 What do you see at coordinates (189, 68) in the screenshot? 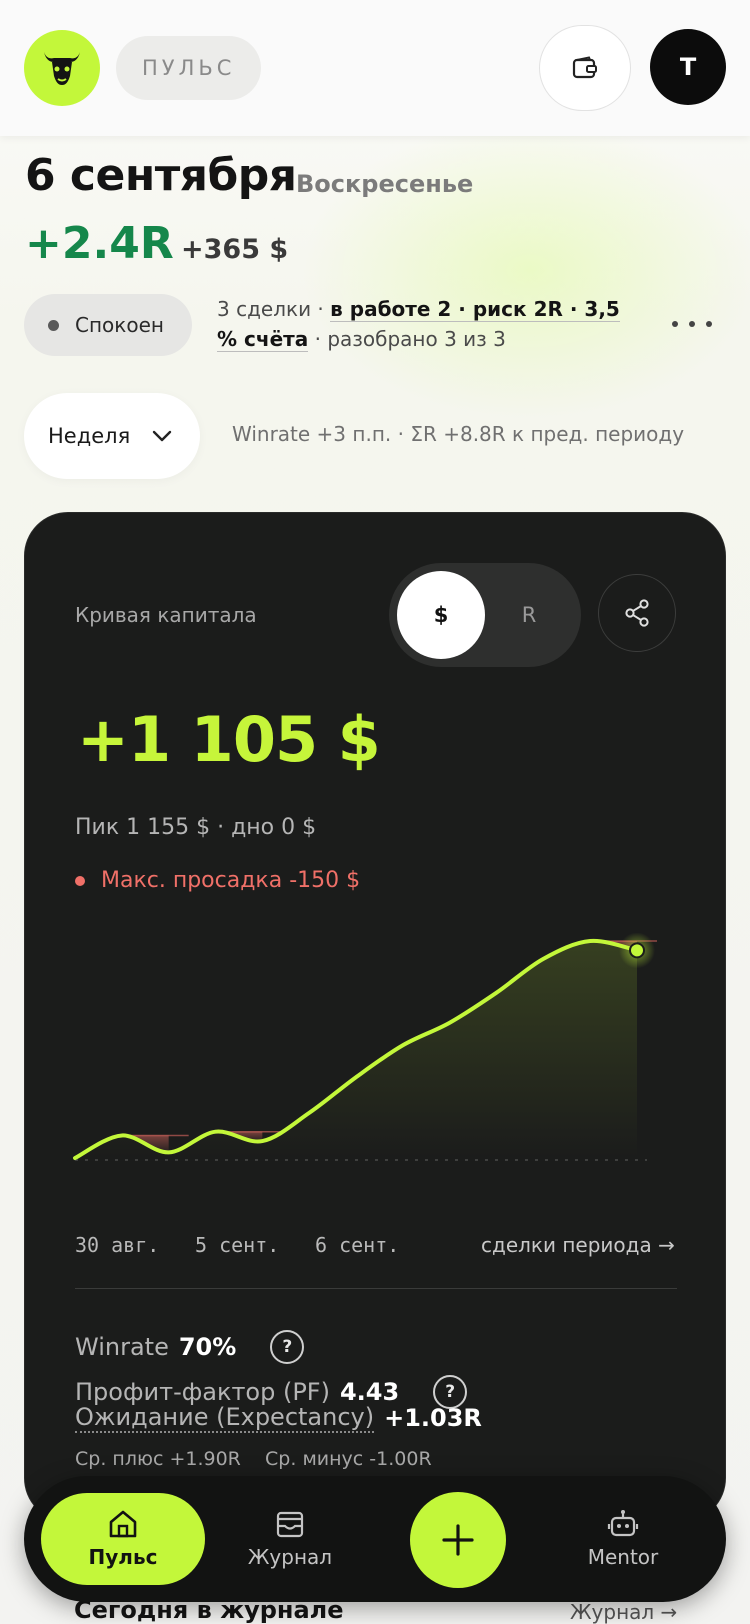
I see `brand-pill: ПУЛЬС` at bounding box center [189, 68].